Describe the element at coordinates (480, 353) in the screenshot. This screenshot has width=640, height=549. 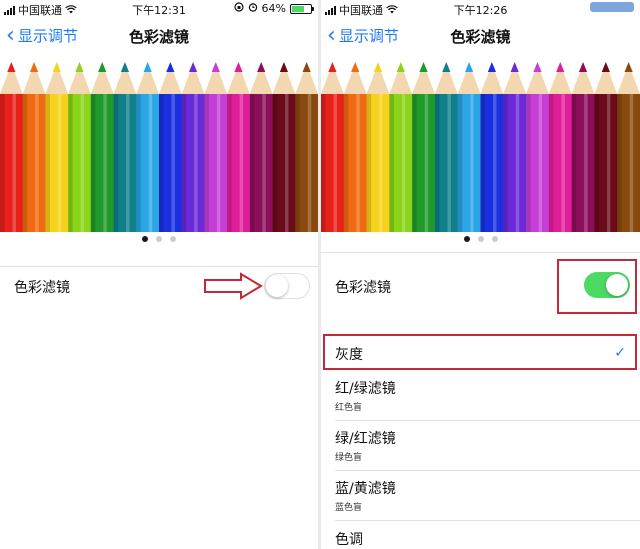
I see `list-item: 灰度 ✓` at that location.